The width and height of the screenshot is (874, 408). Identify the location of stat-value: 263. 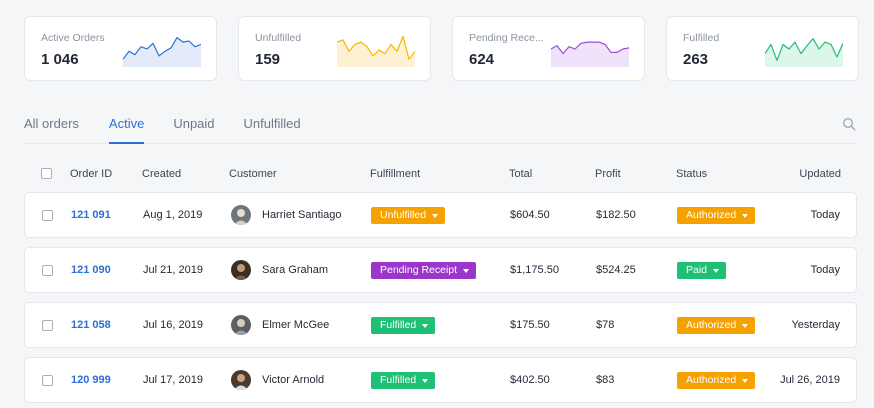
(696, 59).